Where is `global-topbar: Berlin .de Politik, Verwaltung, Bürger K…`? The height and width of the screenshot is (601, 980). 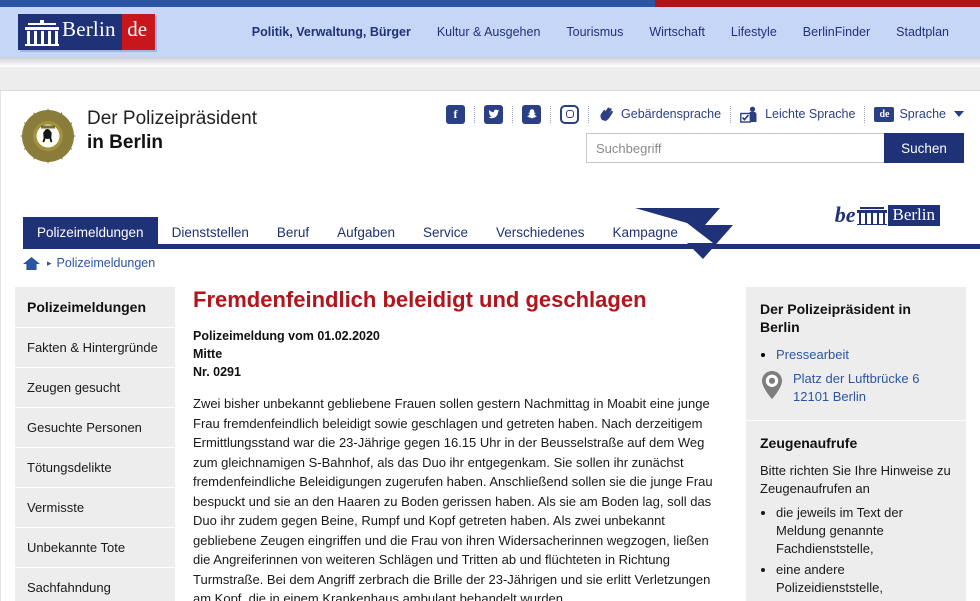
global-topbar: Berlin .de Politik, Verwaltung, Bürger K… is located at coordinates (490, 32).